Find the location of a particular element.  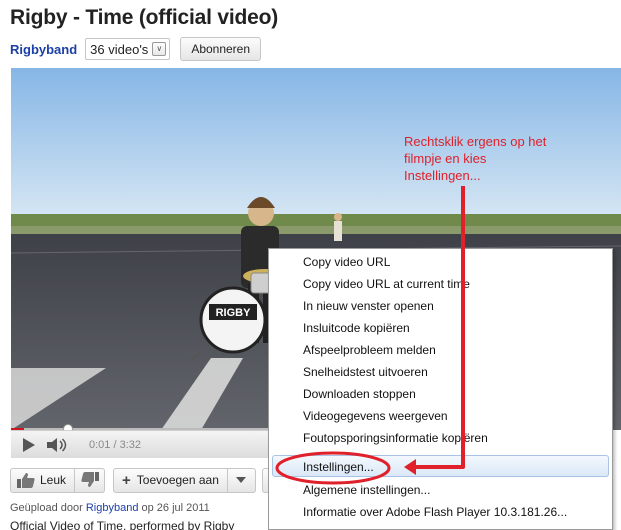

video-count-dropdown: 36 video's ∨ is located at coordinates (128, 49).